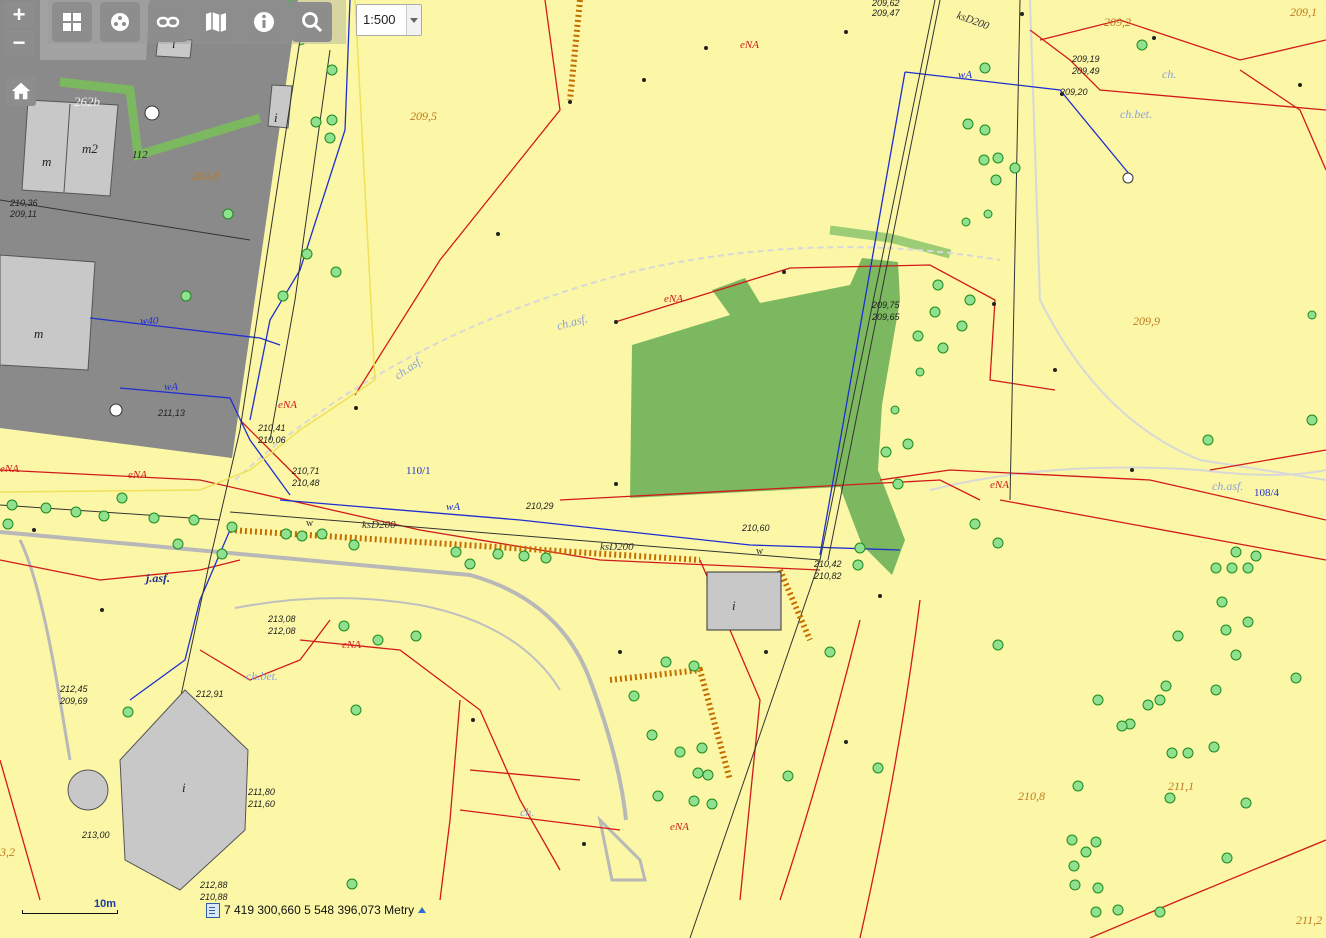 This screenshot has width=1326, height=938. What do you see at coordinates (140, 155) in the screenshot?
I see `svg-text: 112` at bounding box center [140, 155].